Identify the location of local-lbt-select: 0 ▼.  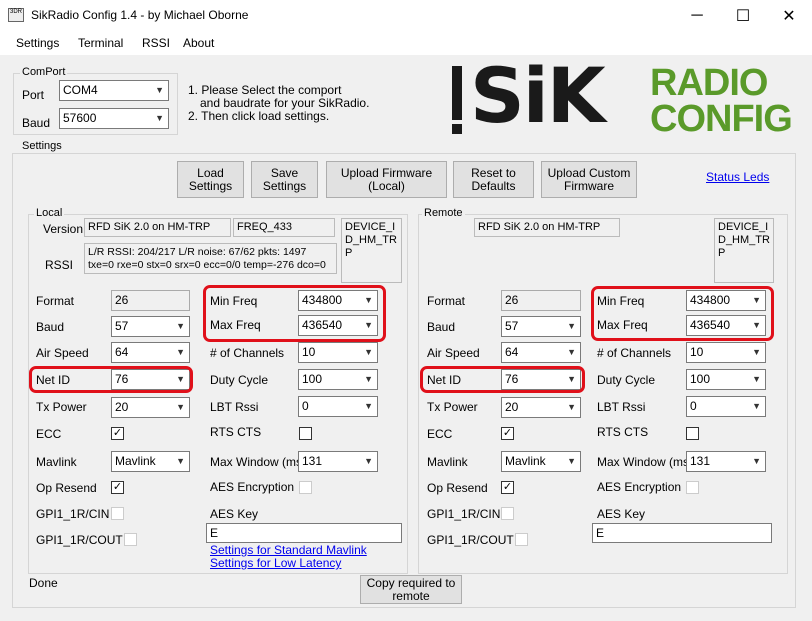
(338, 406).